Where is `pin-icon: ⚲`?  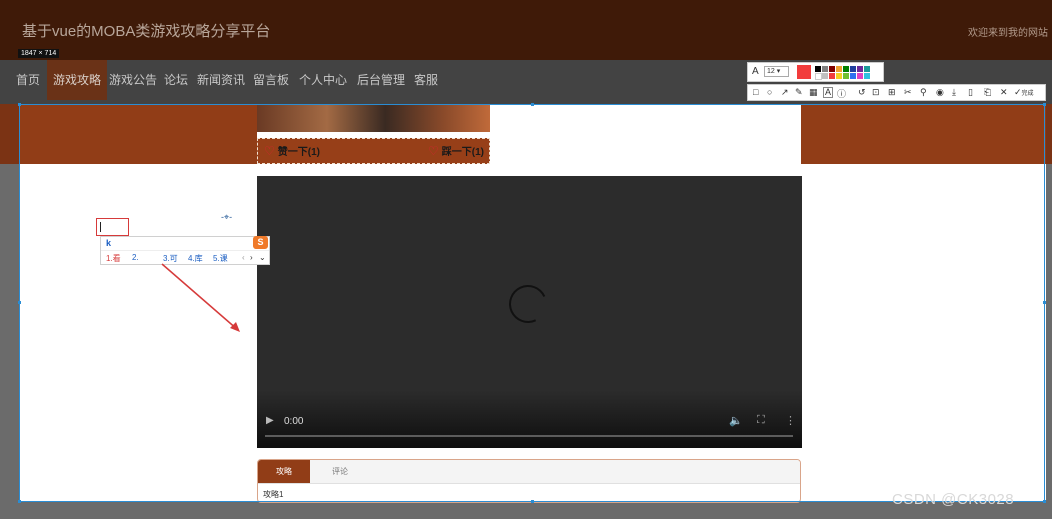 pin-icon: ⚲ is located at coordinates (923, 92).